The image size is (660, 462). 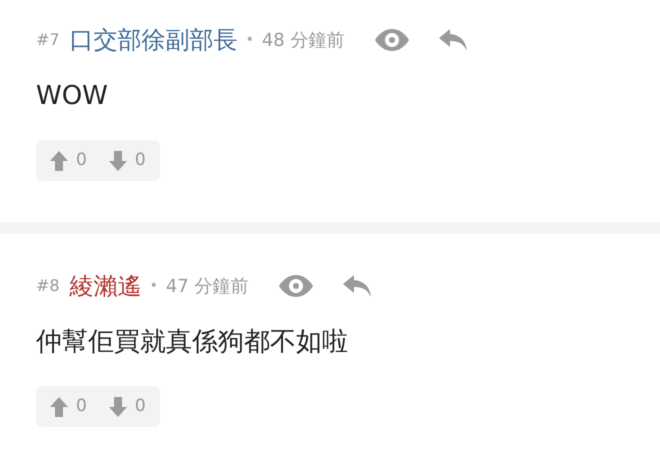 What do you see at coordinates (207, 286) in the screenshot?
I see `timestamp: 47 分鐘前` at bounding box center [207, 286].